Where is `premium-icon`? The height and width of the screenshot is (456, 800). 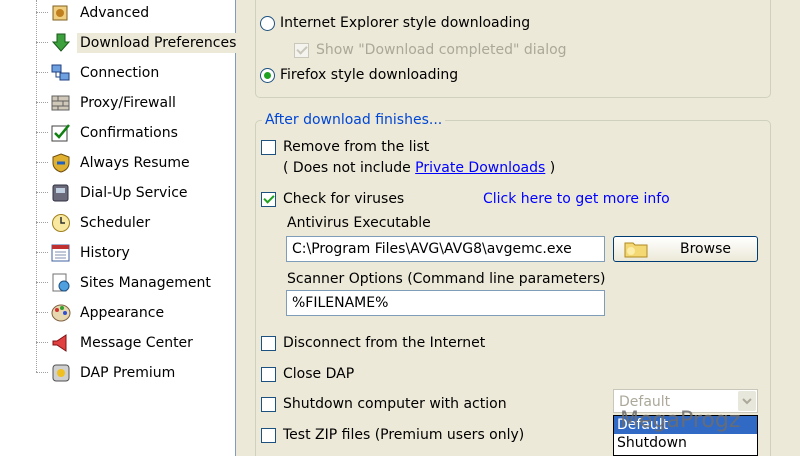 premium-icon is located at coordinates (61, 373).